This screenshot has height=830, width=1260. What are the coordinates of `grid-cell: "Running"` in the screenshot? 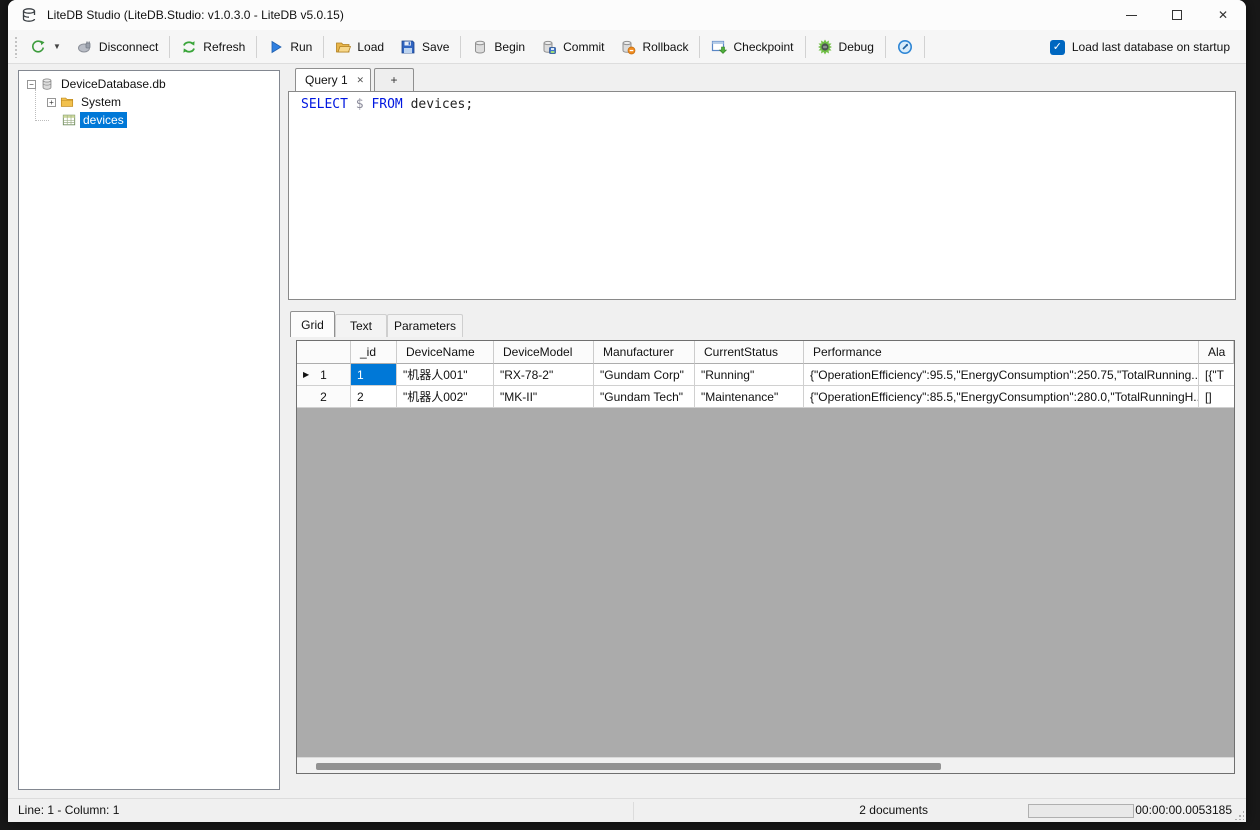 It's located at (749, 375).